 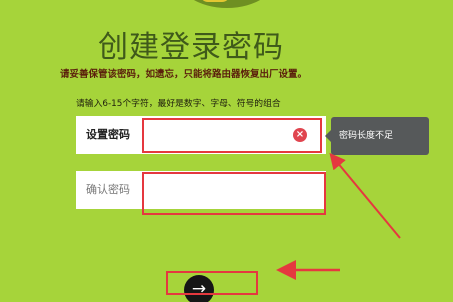 I want to click on submit-button: →, so click(x=199, y=288).